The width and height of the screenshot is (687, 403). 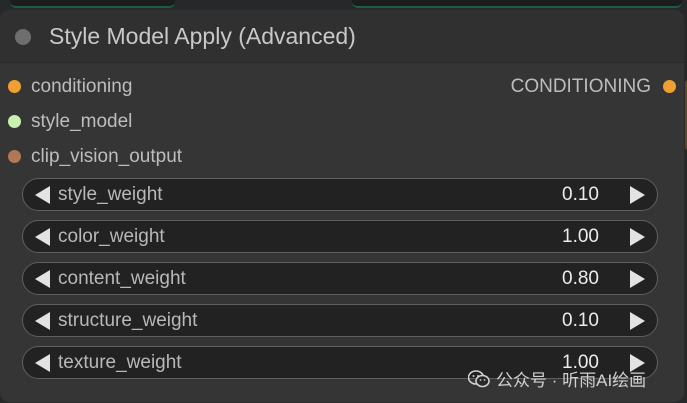 I want to click on output-slot-conditioning-label: CONDITIONING, so click(x=580, y=86).